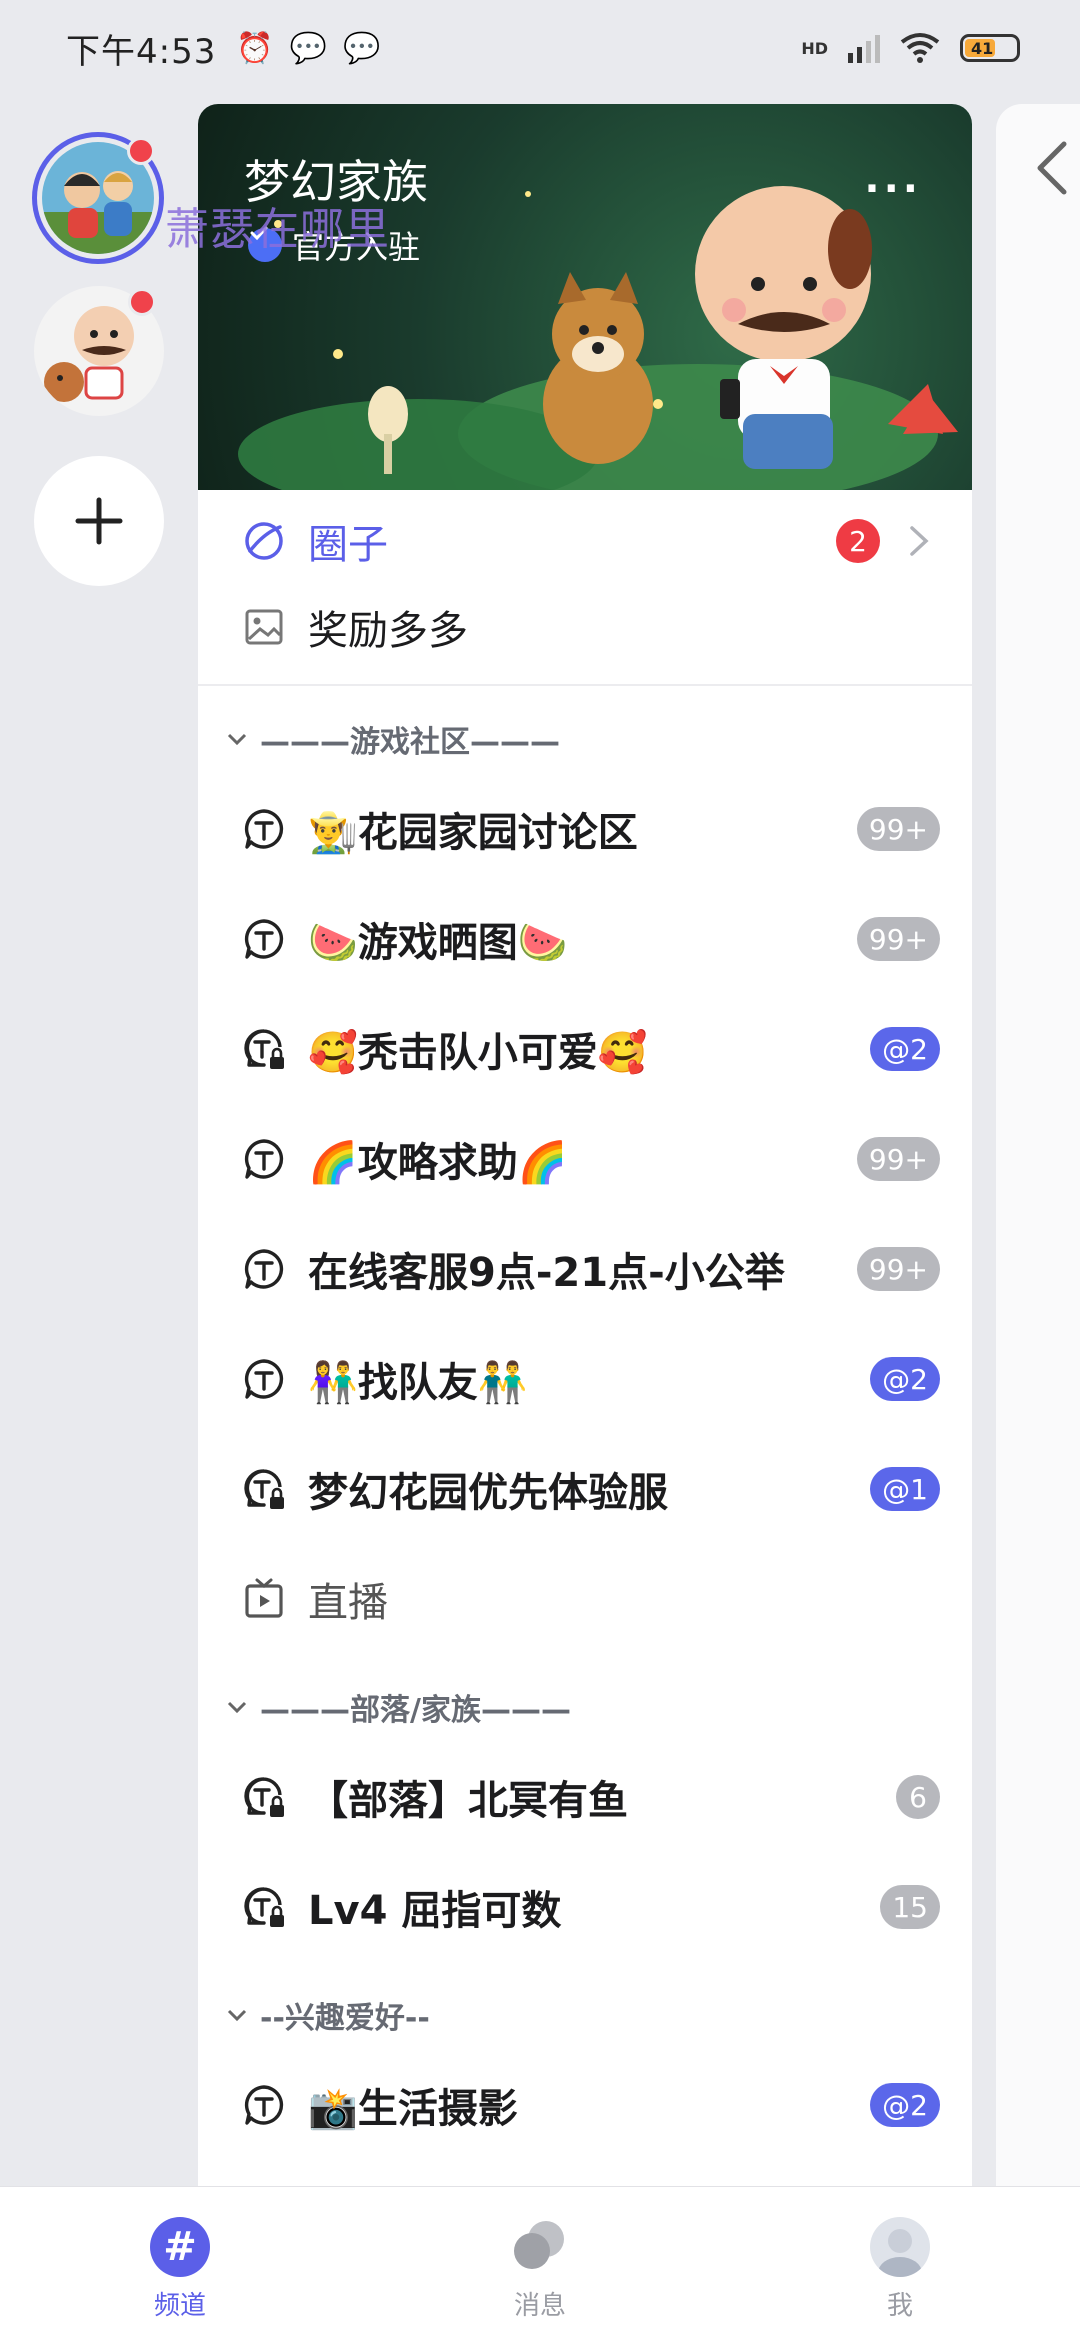 This screenshot has height=2340, width=1080. I want to click on channel-item: 【部落】北冥有鱼 6, so click(585, 1797).